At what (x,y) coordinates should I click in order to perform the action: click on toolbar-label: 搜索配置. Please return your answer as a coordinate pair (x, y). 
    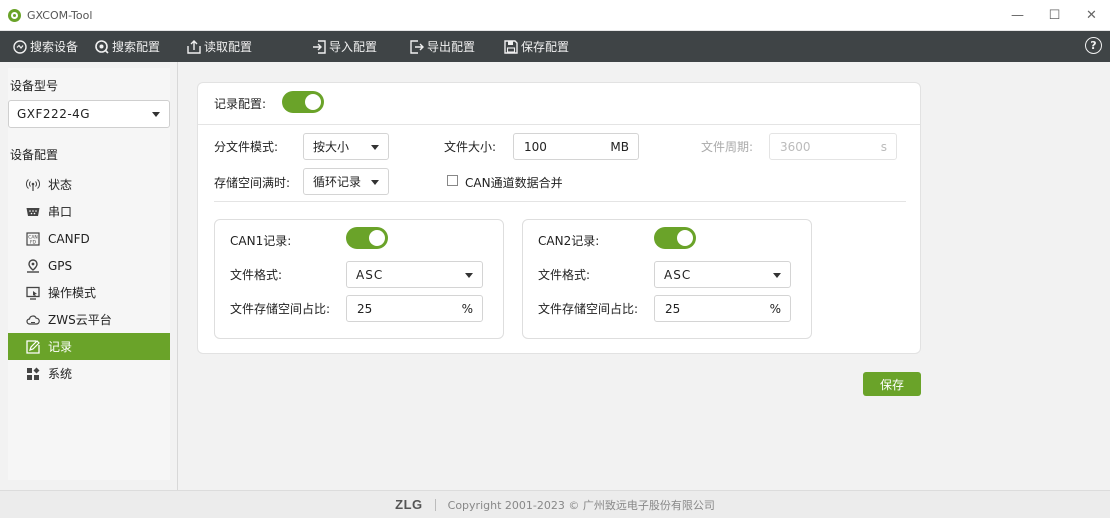
    Looking at the image, I should click on (136, 47).